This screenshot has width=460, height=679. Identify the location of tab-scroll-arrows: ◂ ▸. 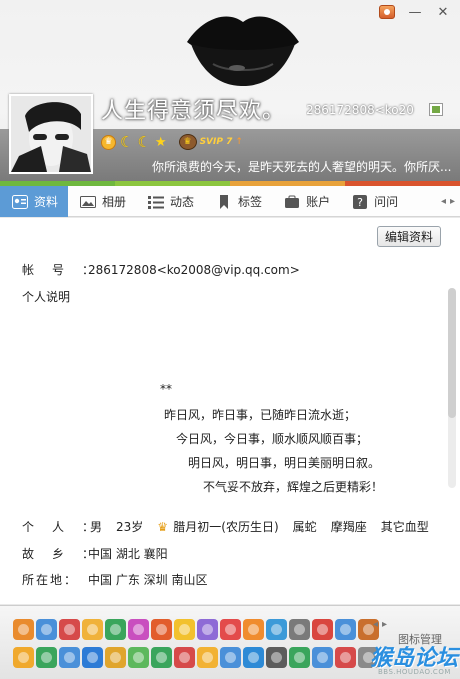
(448, 201).